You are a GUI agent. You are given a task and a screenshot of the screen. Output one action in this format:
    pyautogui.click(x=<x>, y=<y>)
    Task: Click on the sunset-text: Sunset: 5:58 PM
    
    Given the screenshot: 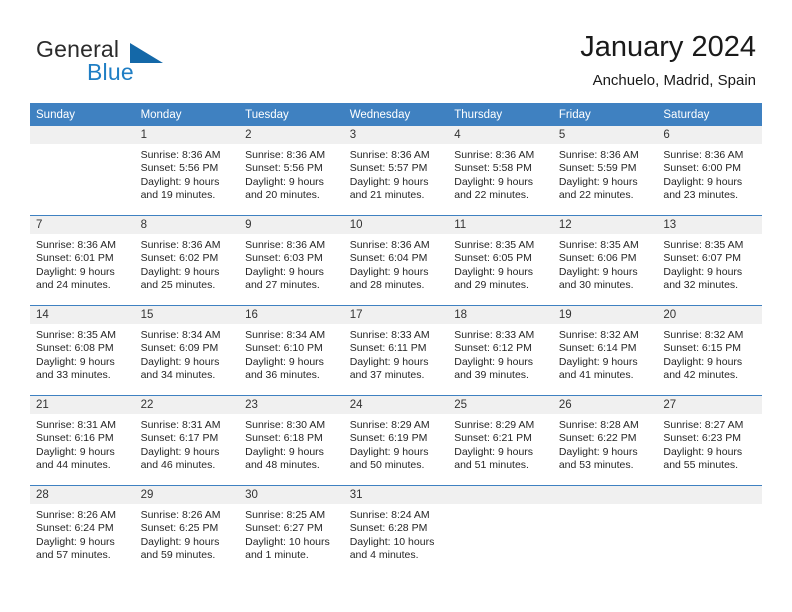 What is the action you would take?
    pyautogui.click(x=493, y=168)
    